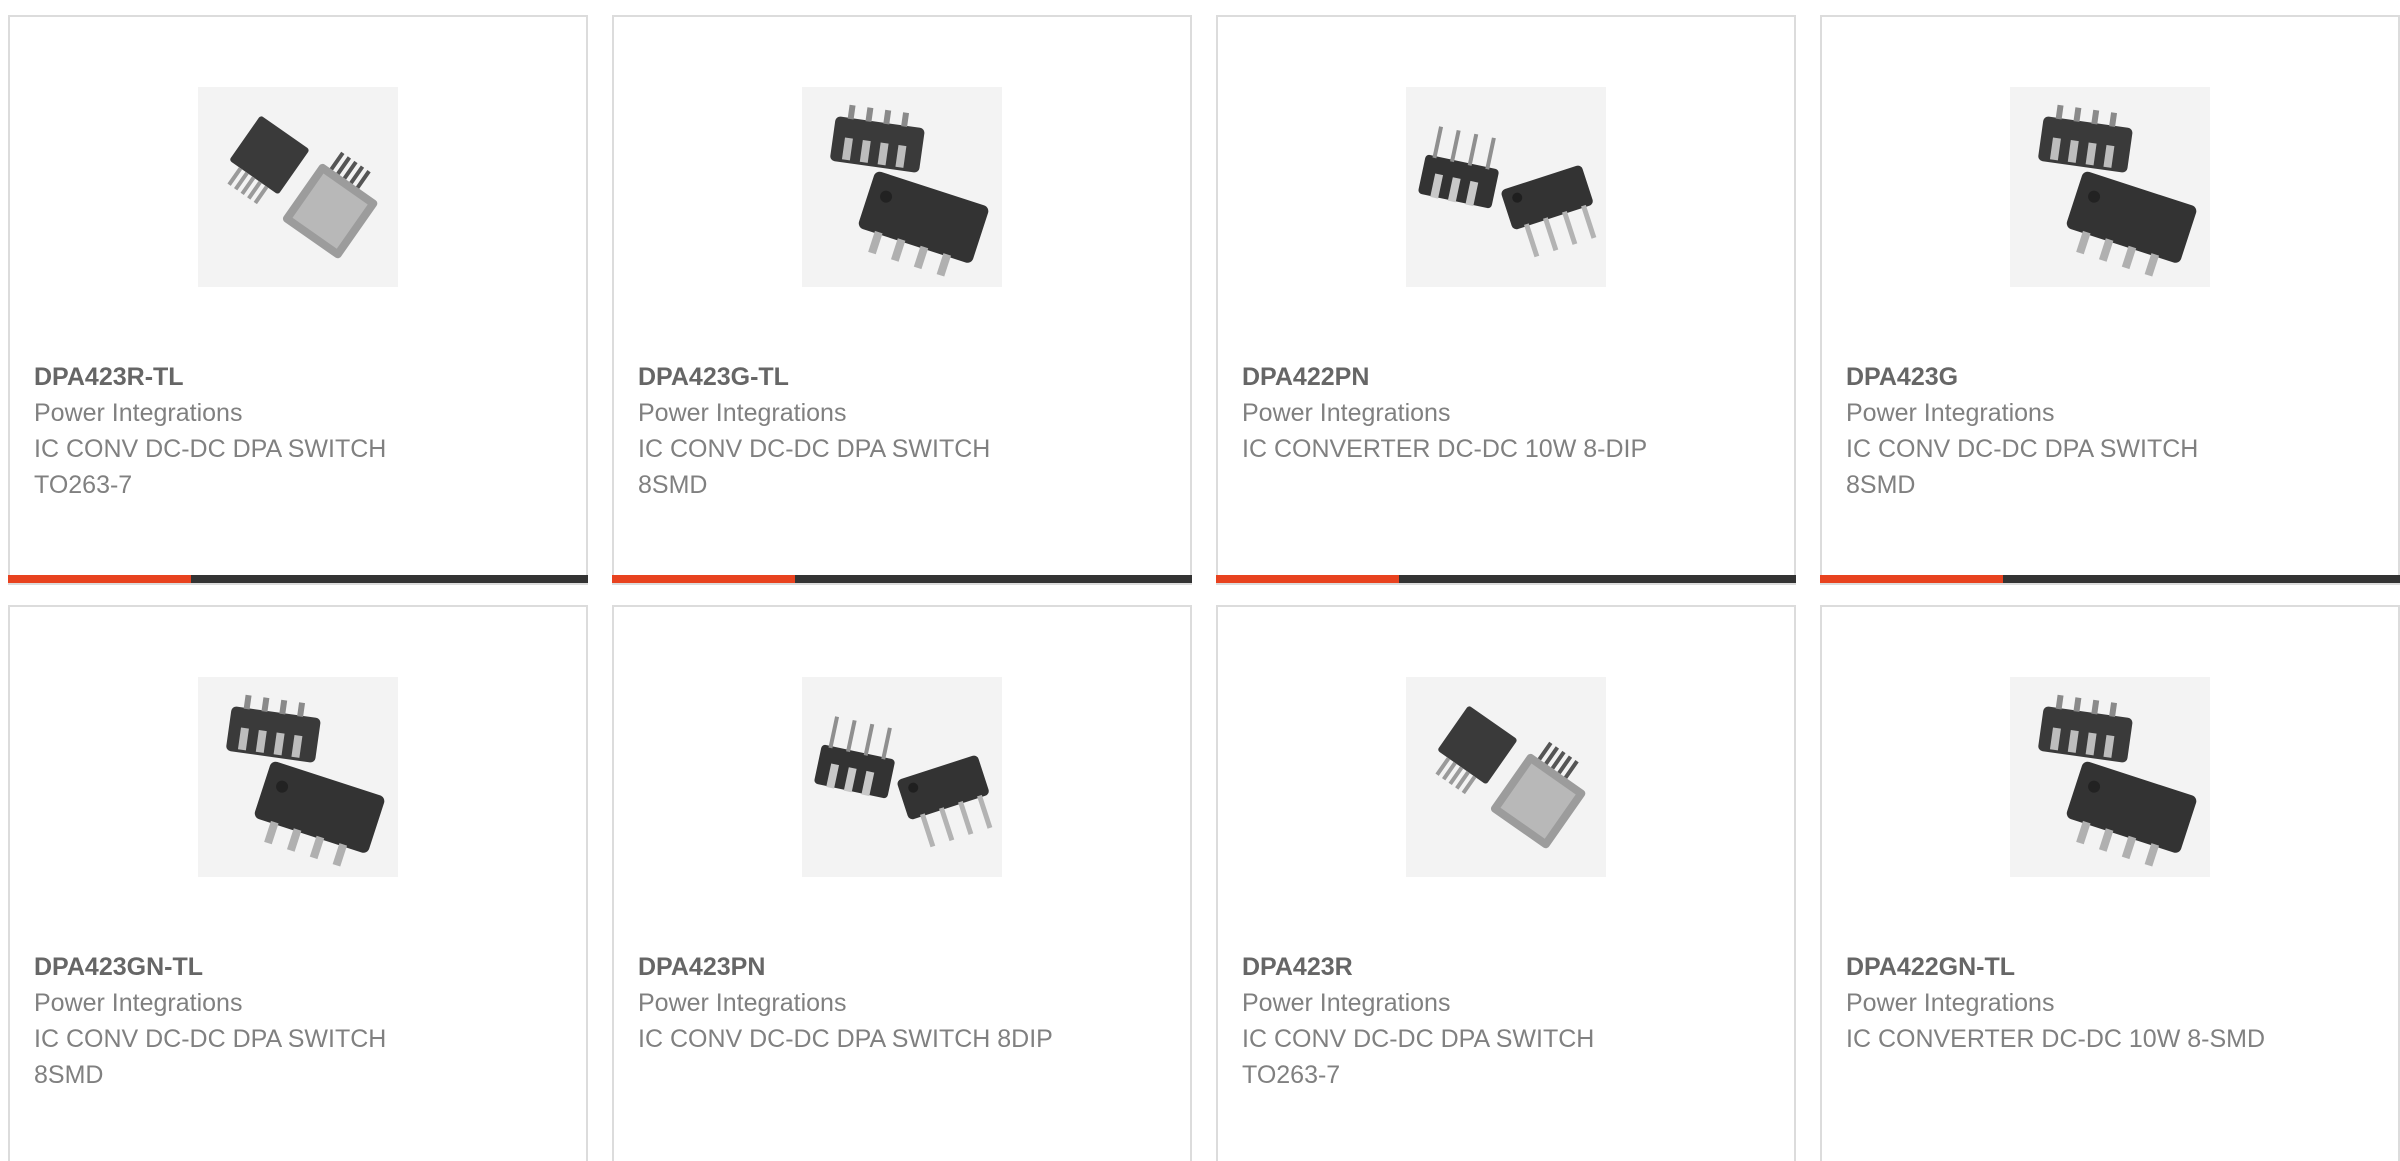  Describe the element at coordinates (848, 377) in the screenshot. I see `part-number-link: DPA423G-TL` at that location.